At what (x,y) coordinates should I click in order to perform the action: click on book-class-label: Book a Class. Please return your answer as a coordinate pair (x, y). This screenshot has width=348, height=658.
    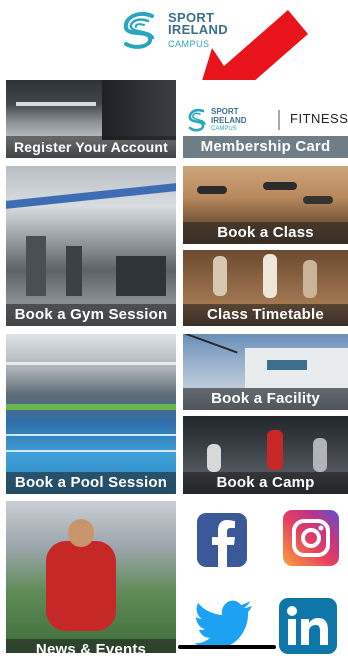
    Looking at the image, I should click on (265, 233).